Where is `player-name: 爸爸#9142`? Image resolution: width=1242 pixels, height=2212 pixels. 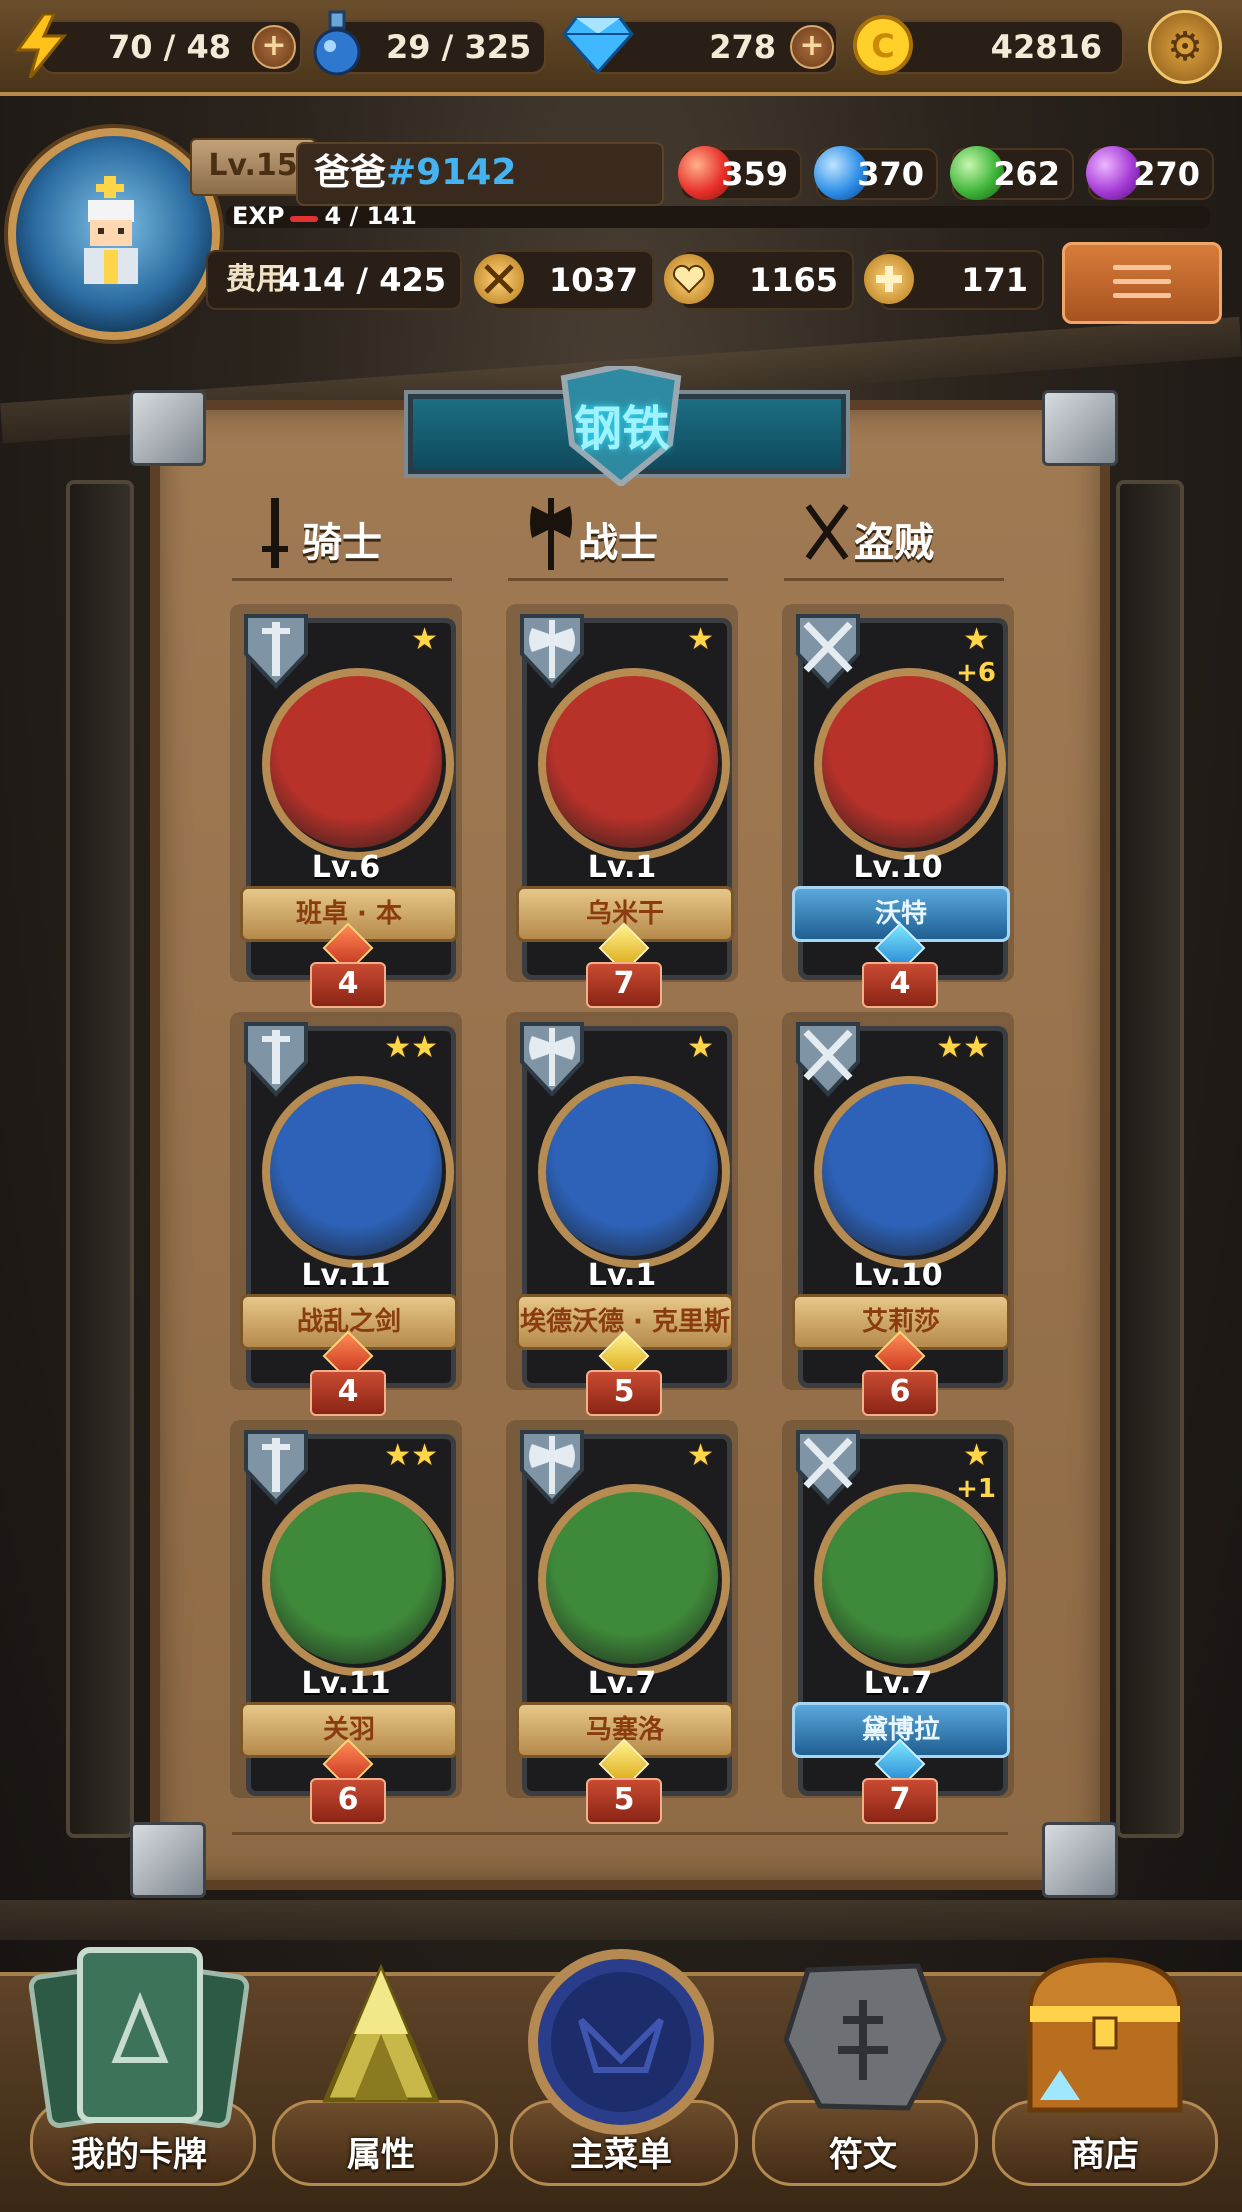 player-name: 爸爸#9142 is located at coordinates (415, 173).